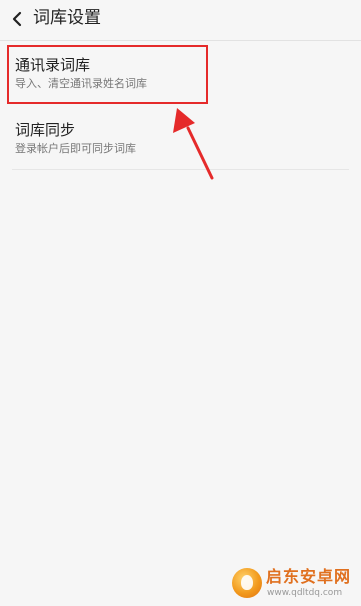 The image size is (361, 606). What do you see at coordinates (81, 83) in the screenshot?
I see `contacts-dictionary-description: 导入、清空通讯录姓名词库` at bounding box center [81, 83].